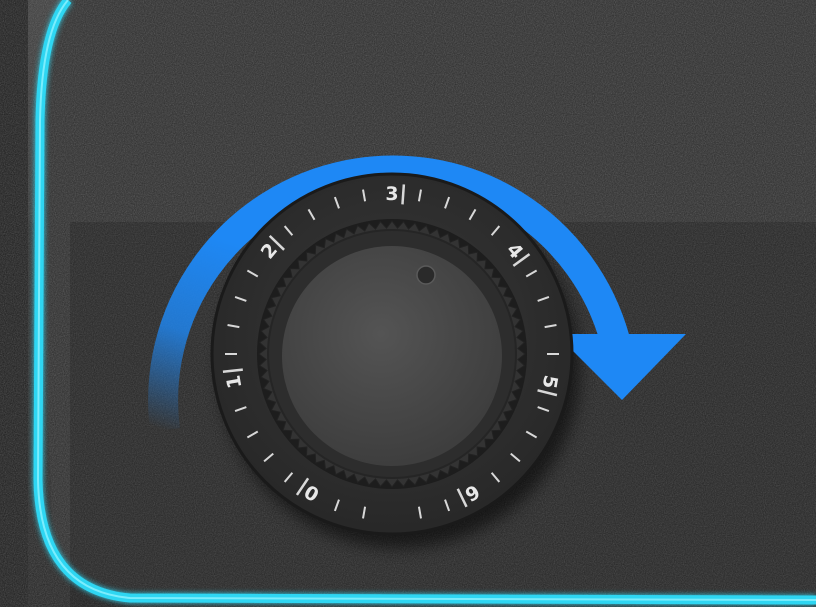 This screenshot has height=607, width=816. Describe the element at coordinates (391, 194) in the screenshot. I see `dial-number-3: 3` at that location.